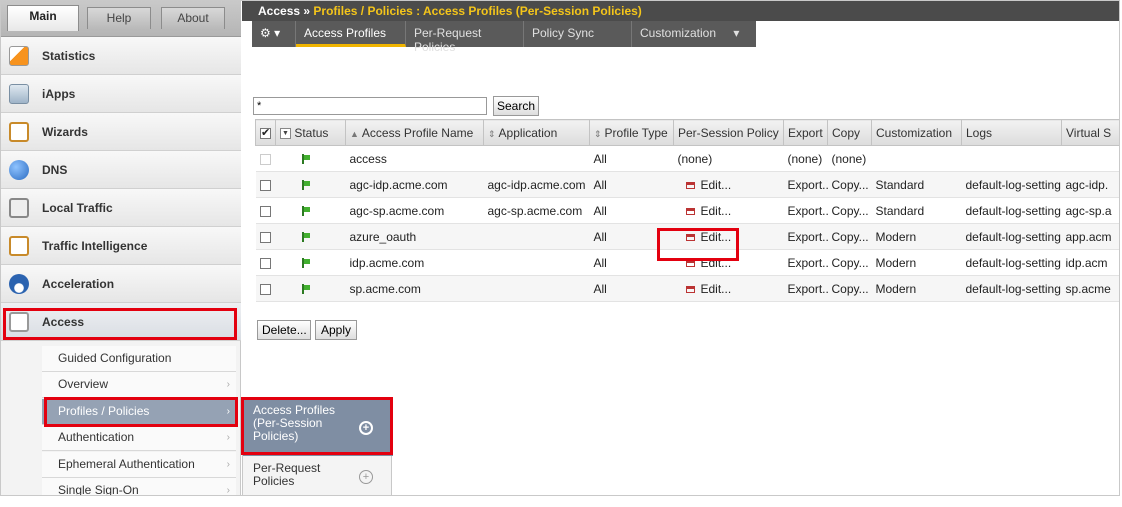 This screenshot has width=1122, height=507. What do you see at coordinates (285, 133) in the screenshot?
I see `chevron-down-icon: ▼` at bounding box center [285, 133].